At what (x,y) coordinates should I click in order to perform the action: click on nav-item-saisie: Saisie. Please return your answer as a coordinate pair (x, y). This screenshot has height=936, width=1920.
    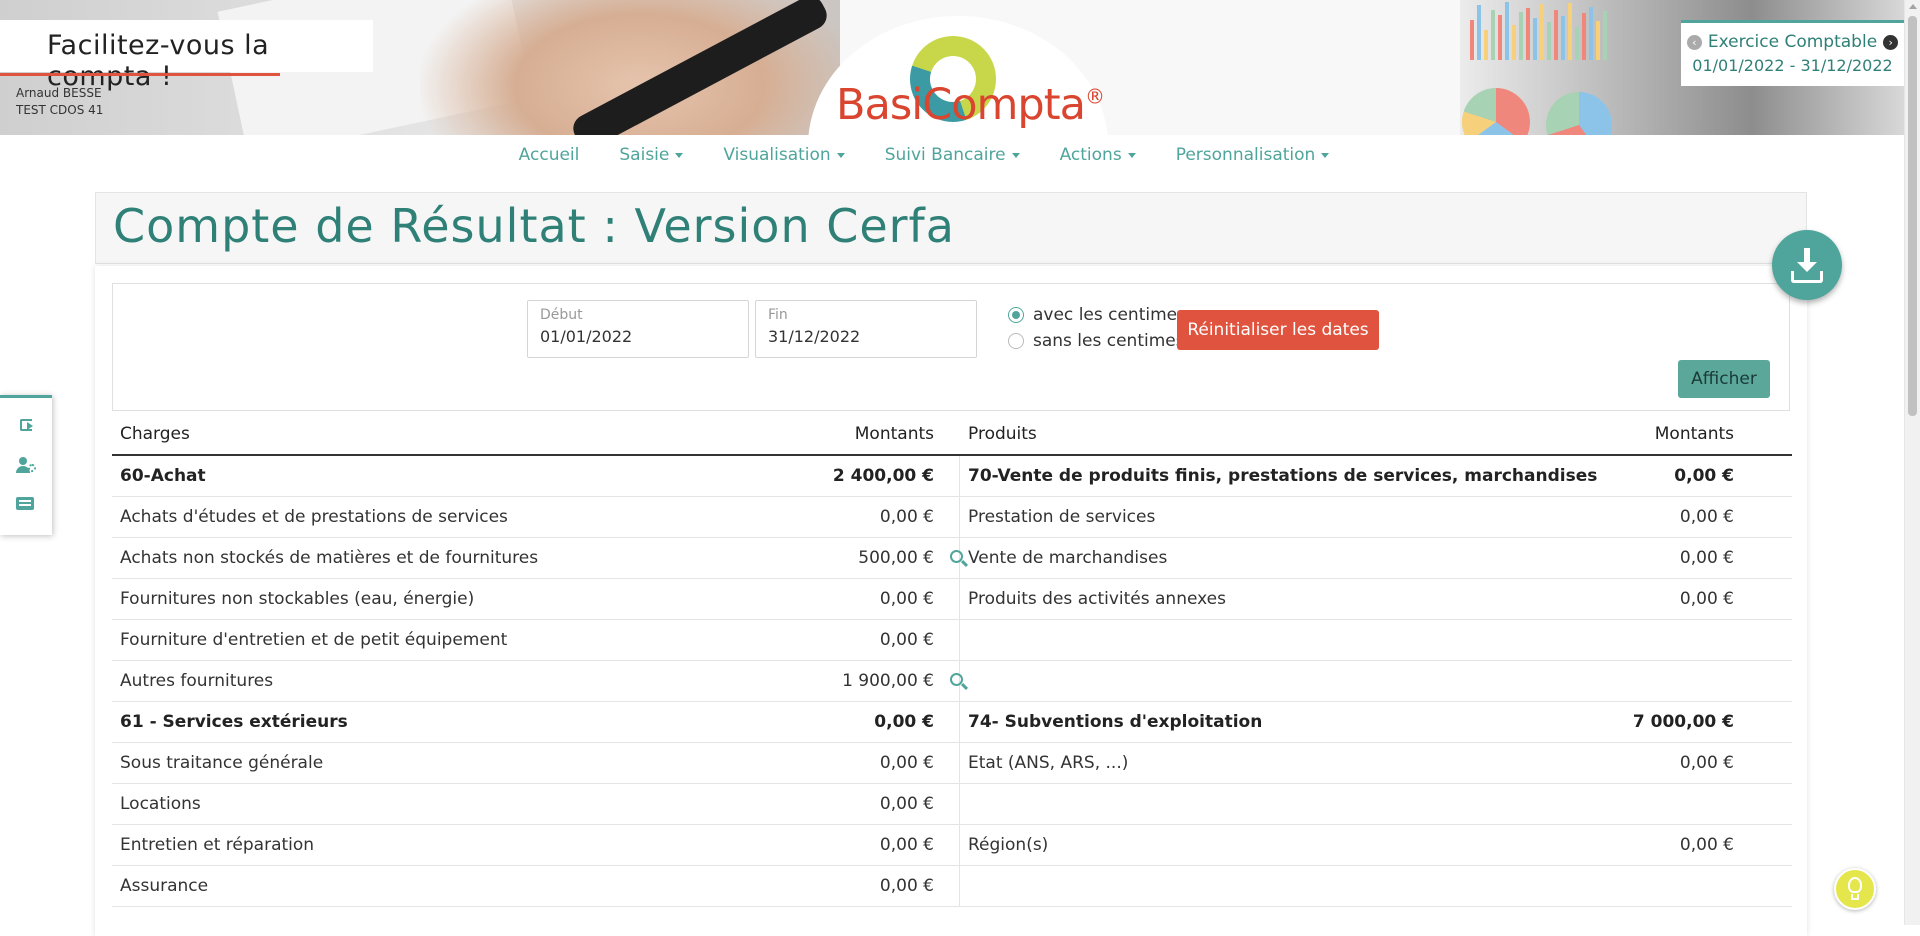
    Looking at the image, I should click on (651, 155).